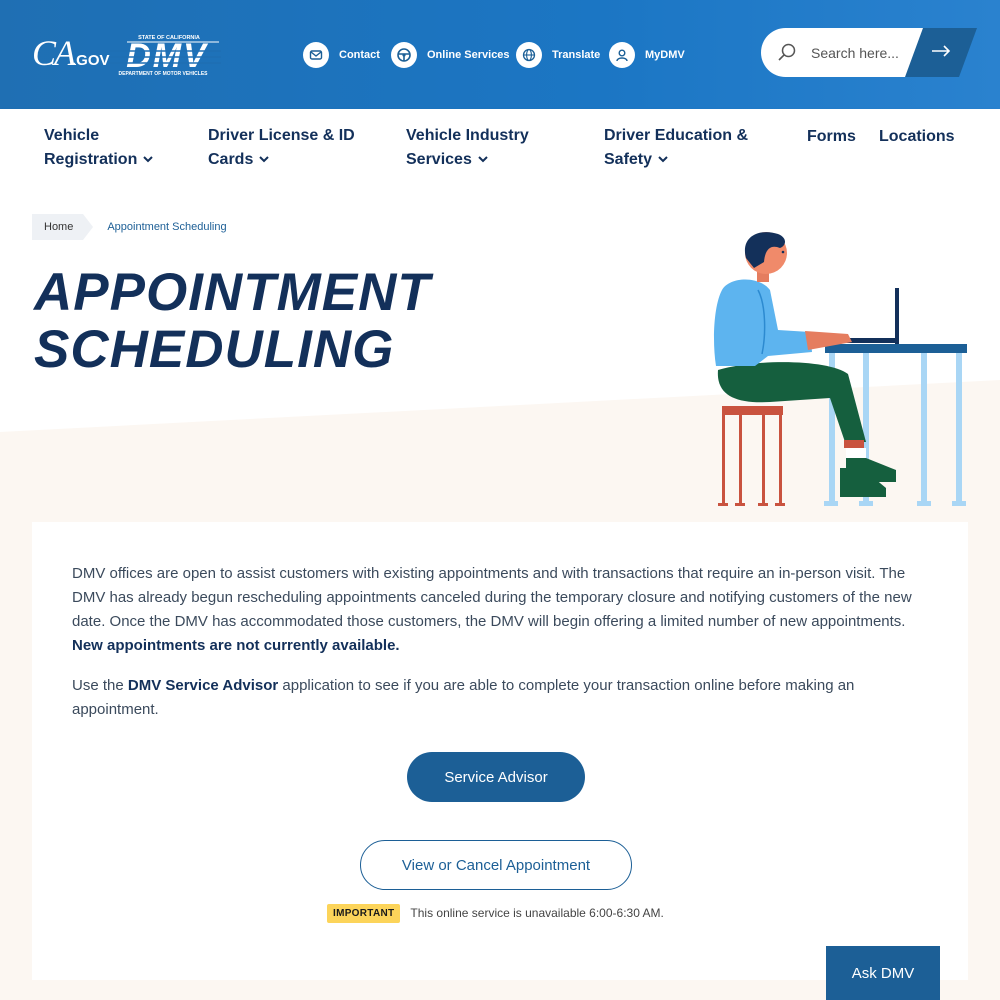 The image size is (1000, 1000). I want to click on steering-wheel-icon, so click(404, 55).